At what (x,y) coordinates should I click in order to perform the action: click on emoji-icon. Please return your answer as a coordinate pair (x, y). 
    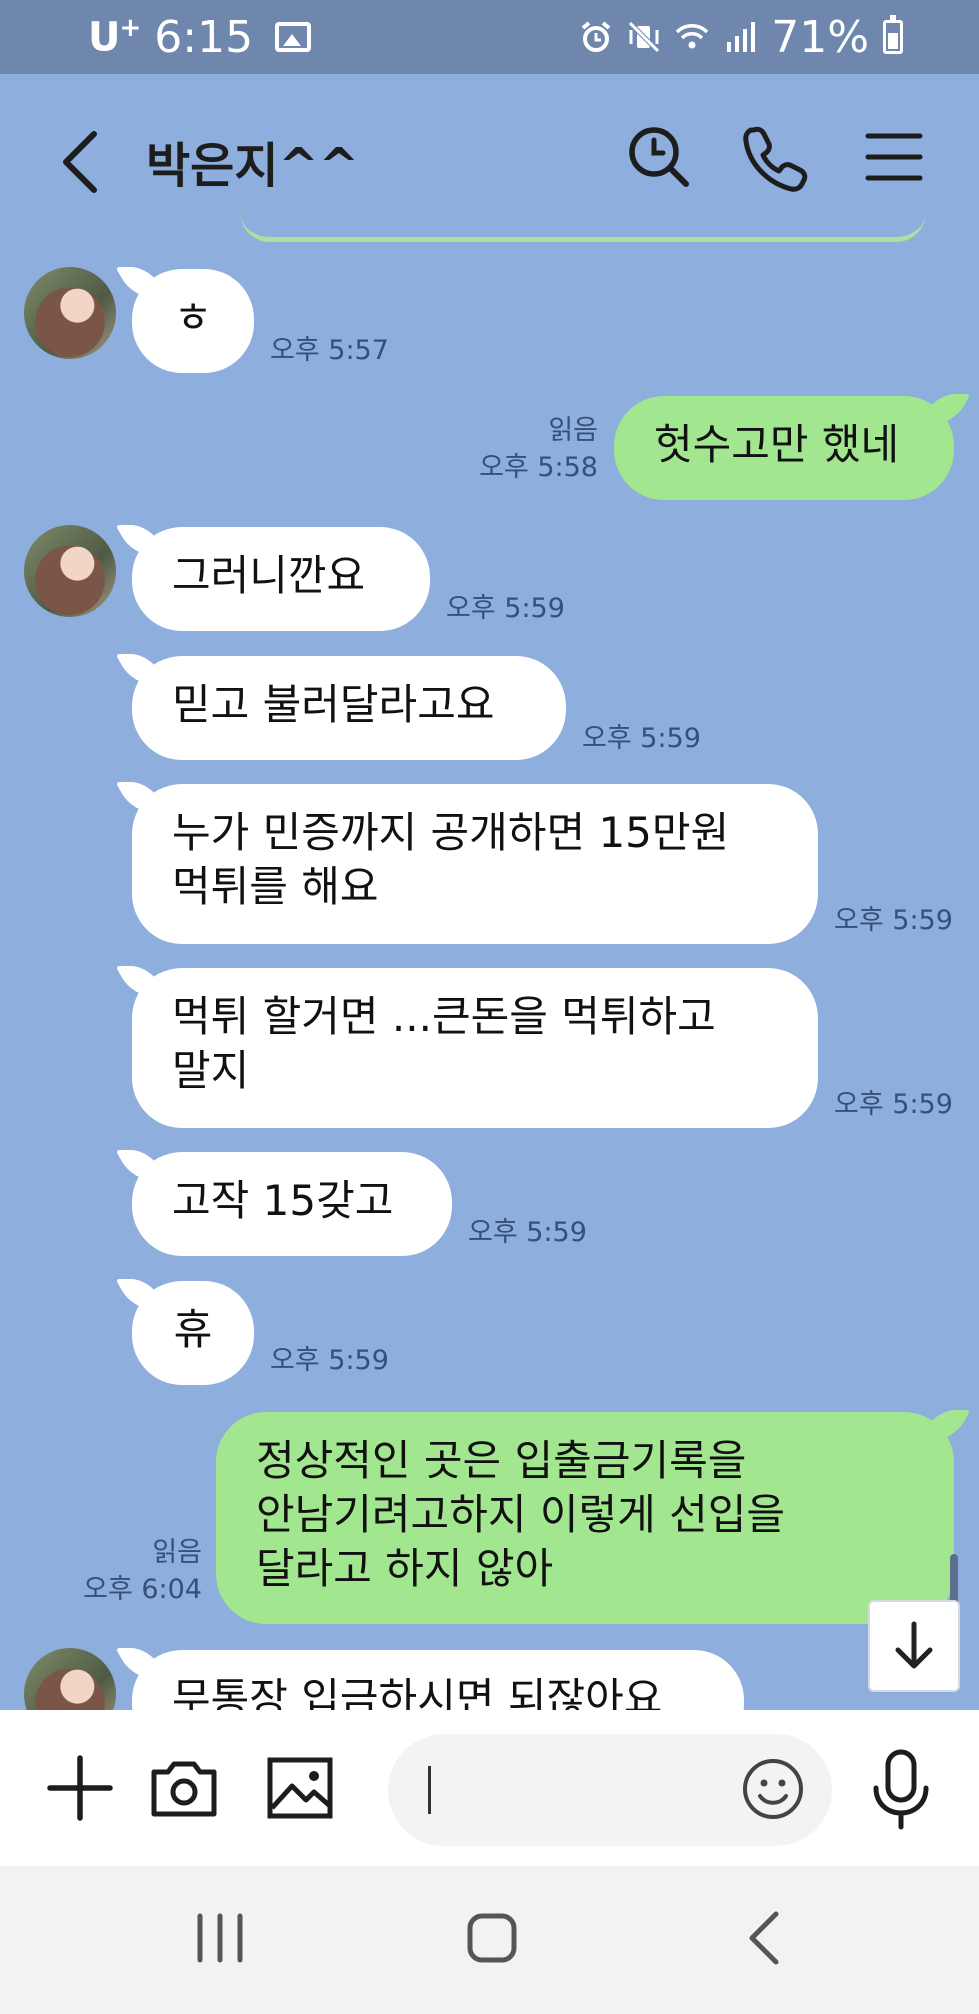
    Looking at the image, I should click on (773, 1789).